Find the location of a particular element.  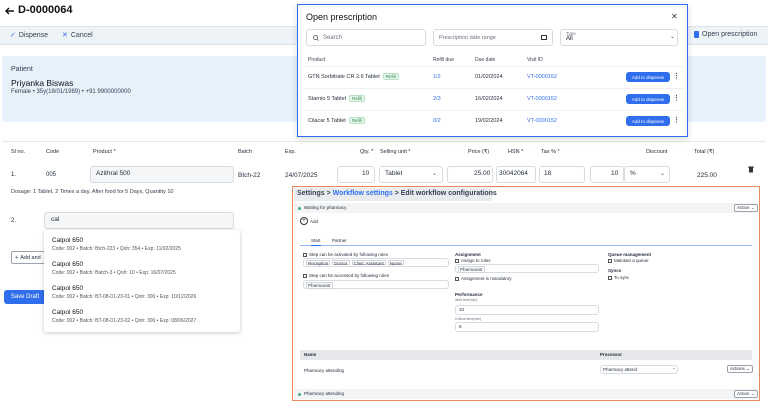

product-search-input-row2 is located at coordinates (139, 220).